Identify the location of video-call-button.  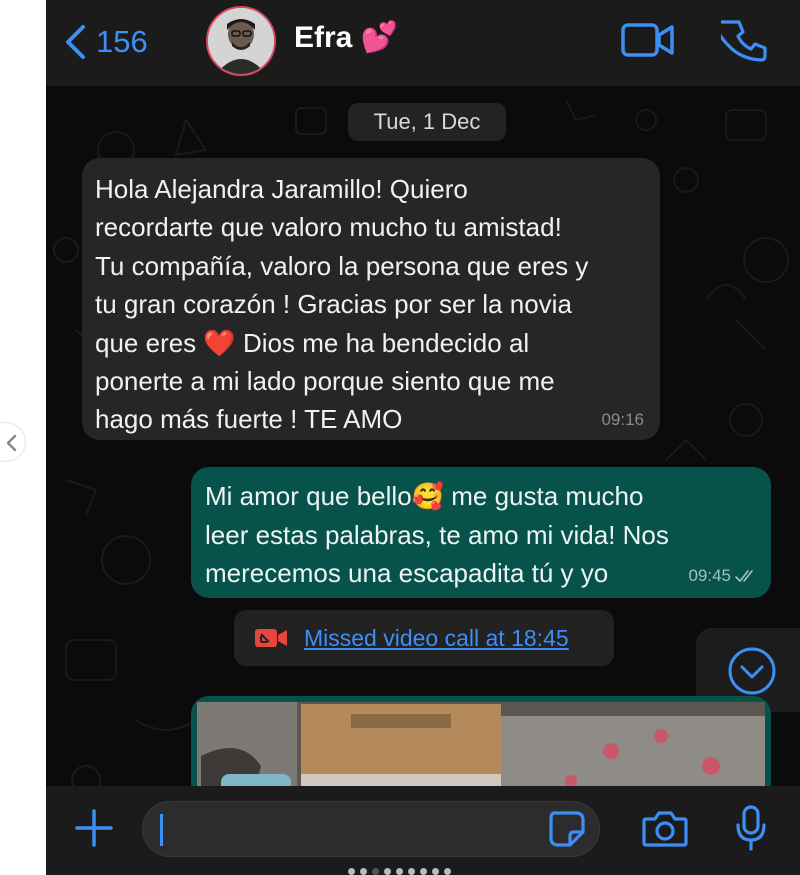
(648, 42).